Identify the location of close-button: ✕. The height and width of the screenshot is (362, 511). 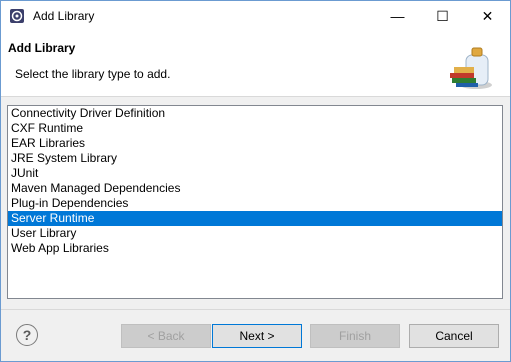
(487, 16).